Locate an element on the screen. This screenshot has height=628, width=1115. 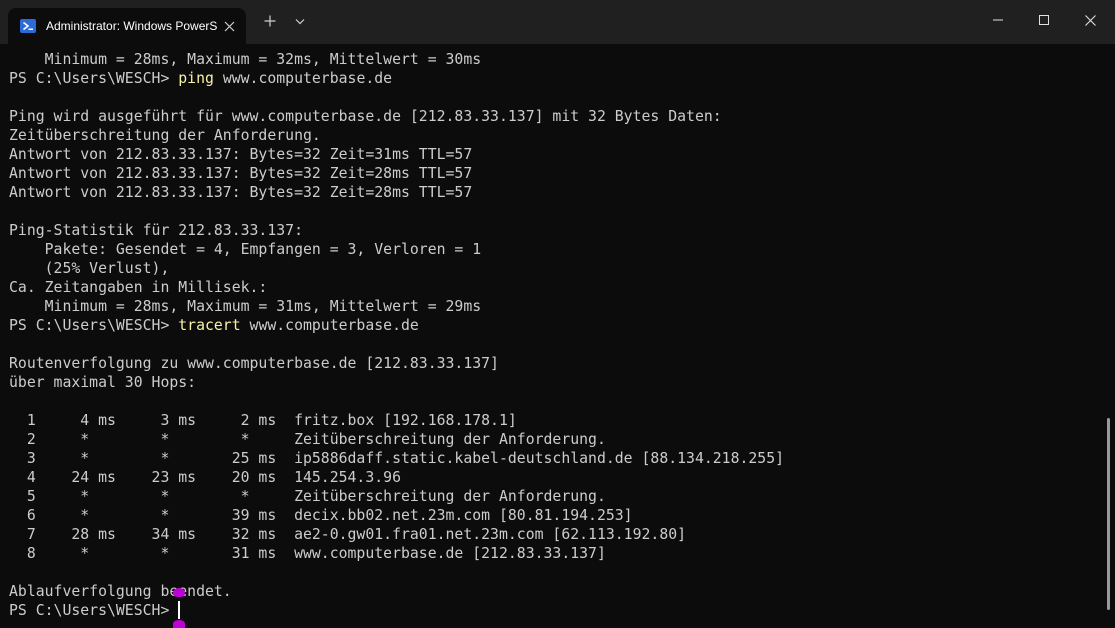
close-tab-button is located at coordinates (229, 26).